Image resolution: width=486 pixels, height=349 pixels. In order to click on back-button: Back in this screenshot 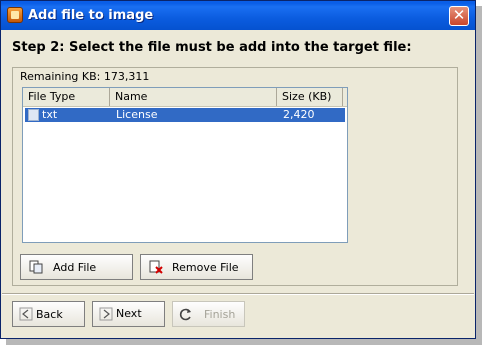, I will do `click(48, 314)`.